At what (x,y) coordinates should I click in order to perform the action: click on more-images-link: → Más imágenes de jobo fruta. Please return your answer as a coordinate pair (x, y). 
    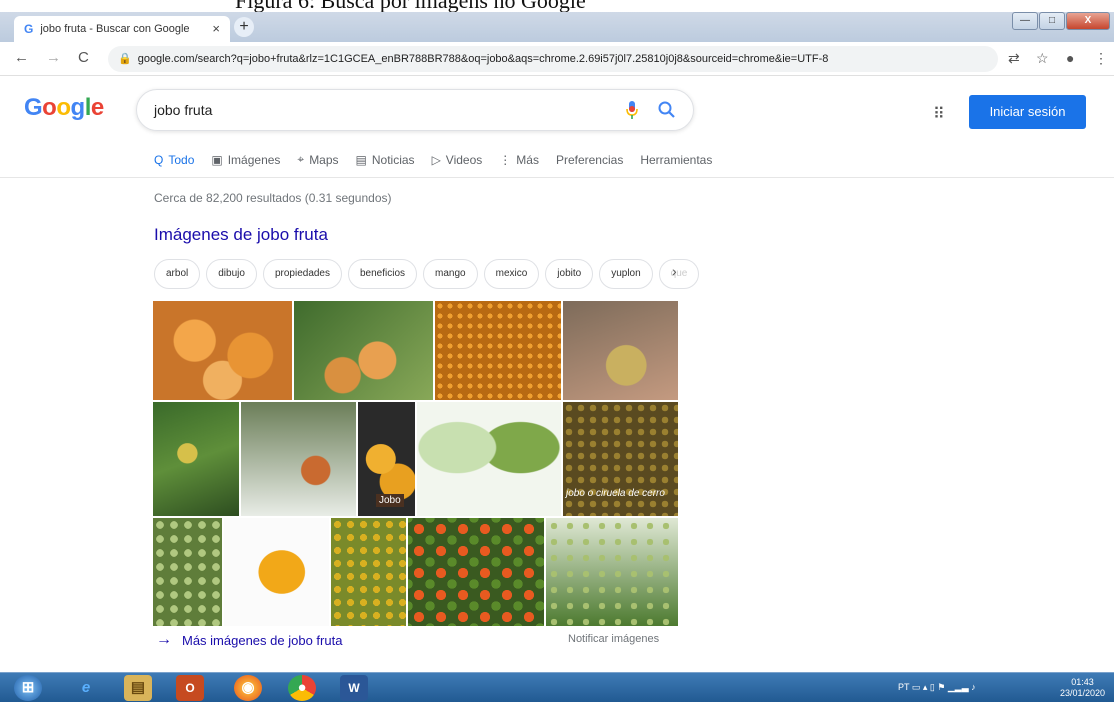
    Looking at the image, I should click on (249, 640).